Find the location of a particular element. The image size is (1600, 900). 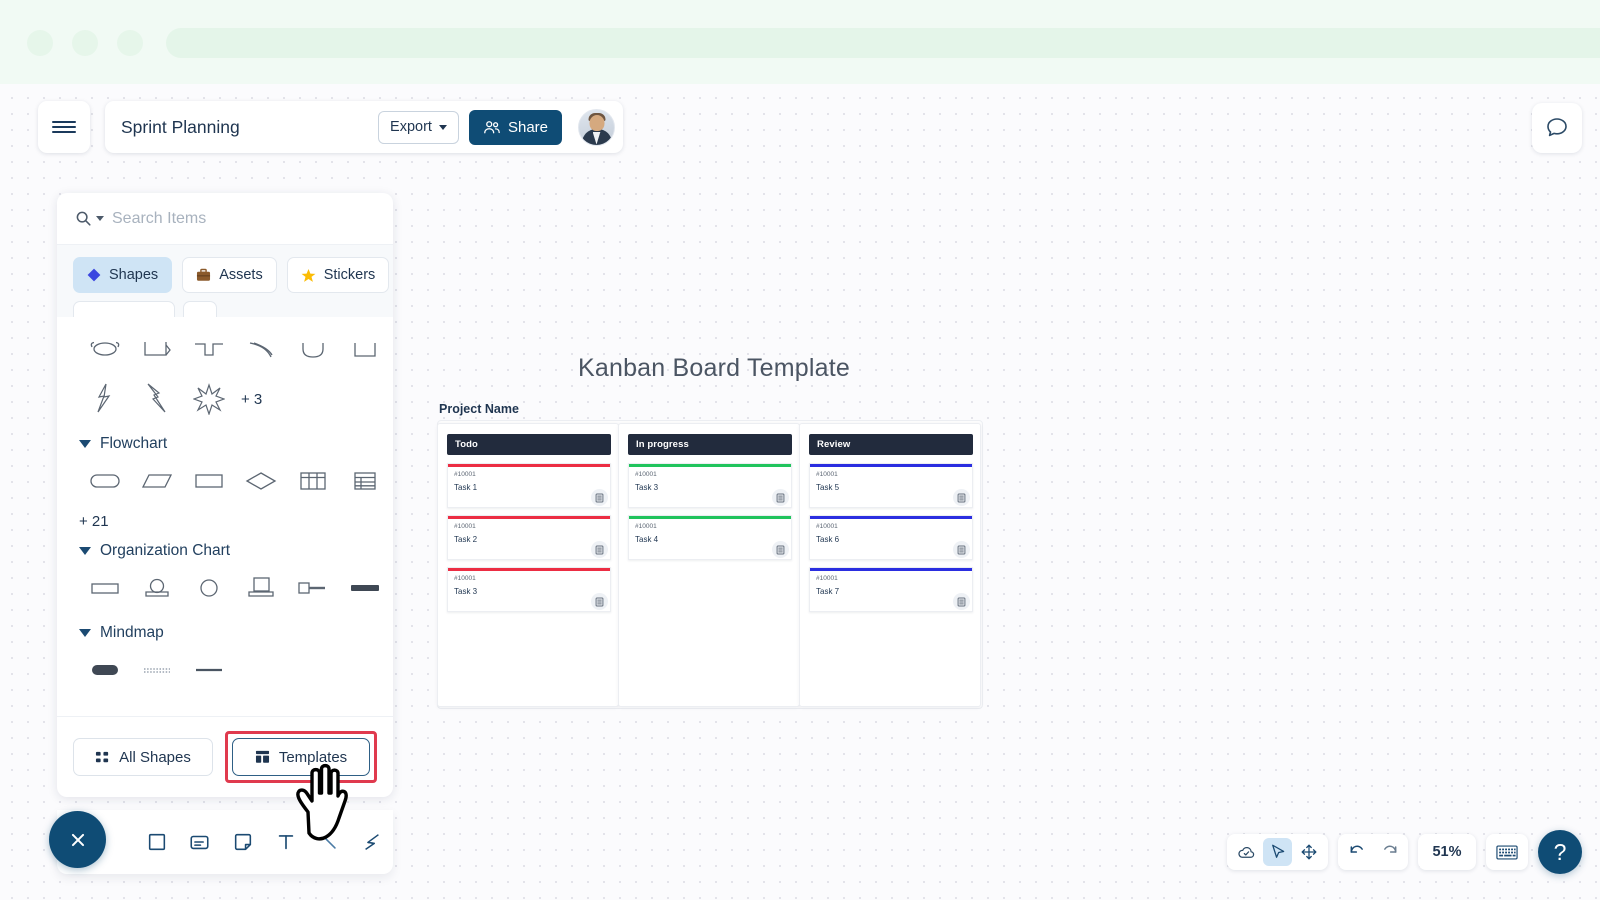

u-curve-shape is located at coordinates (313, 351).